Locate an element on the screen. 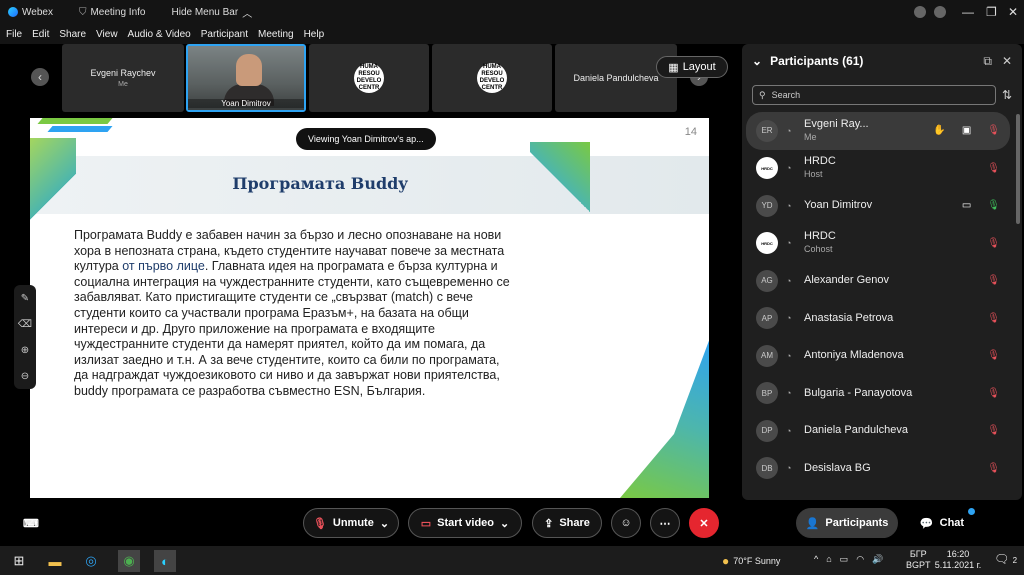 The image size is (1024, 575). close-panel-icon: ✕ is located at coordinates (1007, 61).